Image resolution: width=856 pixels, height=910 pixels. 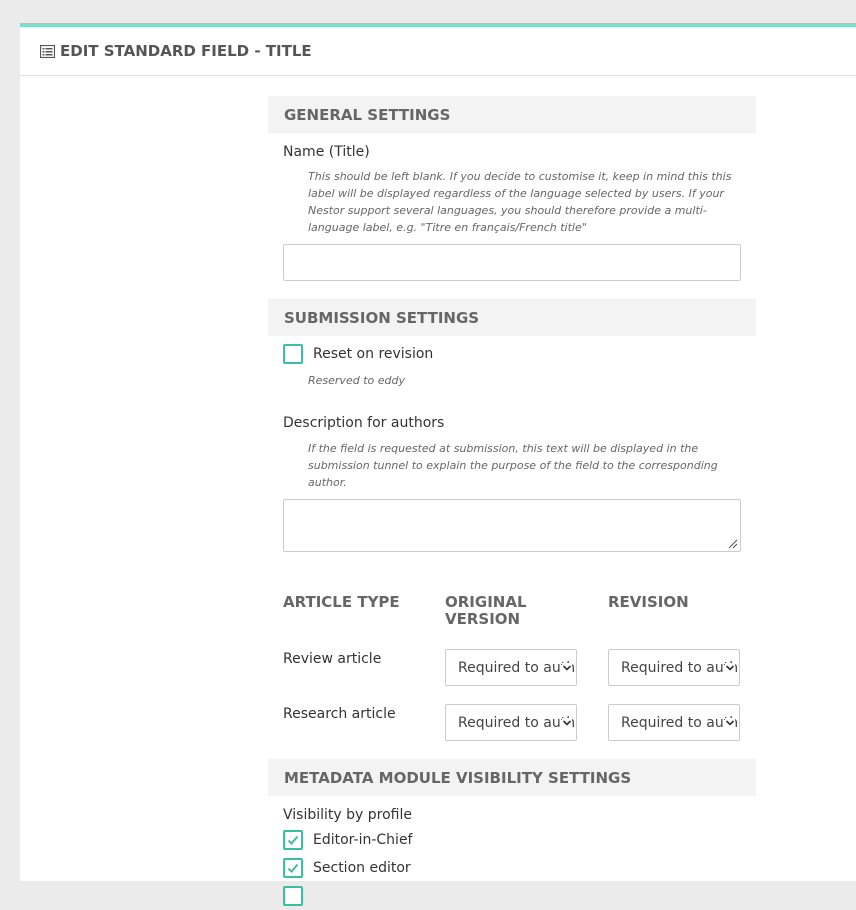 I want to click on panel-header: EDIT STANDARD FIELD - TITLE, so click(x=438, y=51).